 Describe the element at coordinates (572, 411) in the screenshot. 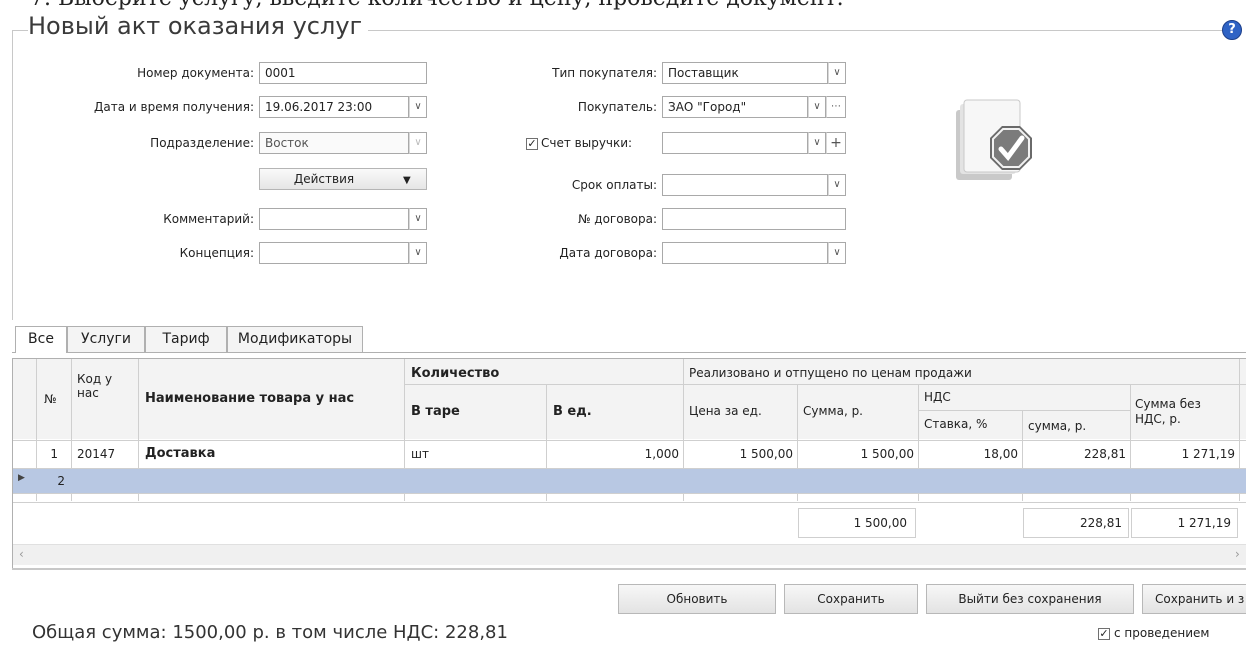

I see `col-header-in-units: В ед.` at that location.